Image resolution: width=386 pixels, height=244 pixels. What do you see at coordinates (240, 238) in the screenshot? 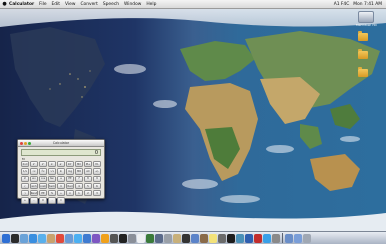
I see `dock-icon-image-capture` at bounding box center [240, 238].